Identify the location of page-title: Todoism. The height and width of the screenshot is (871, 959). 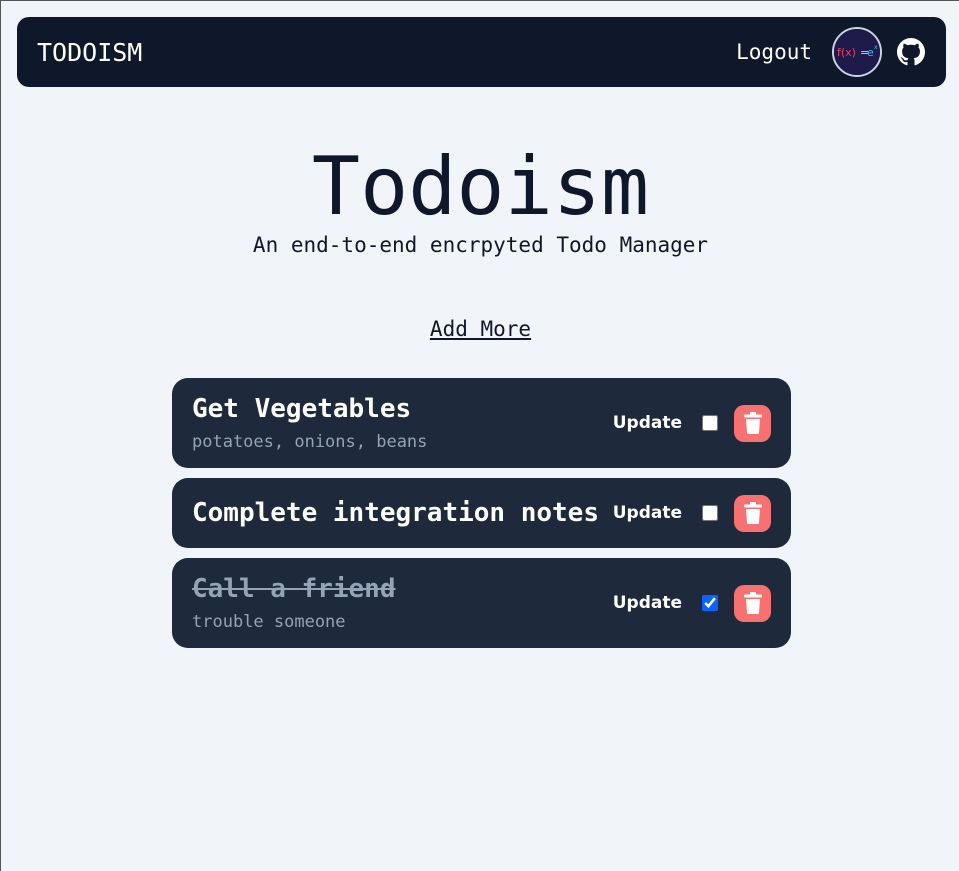
(480, 186).